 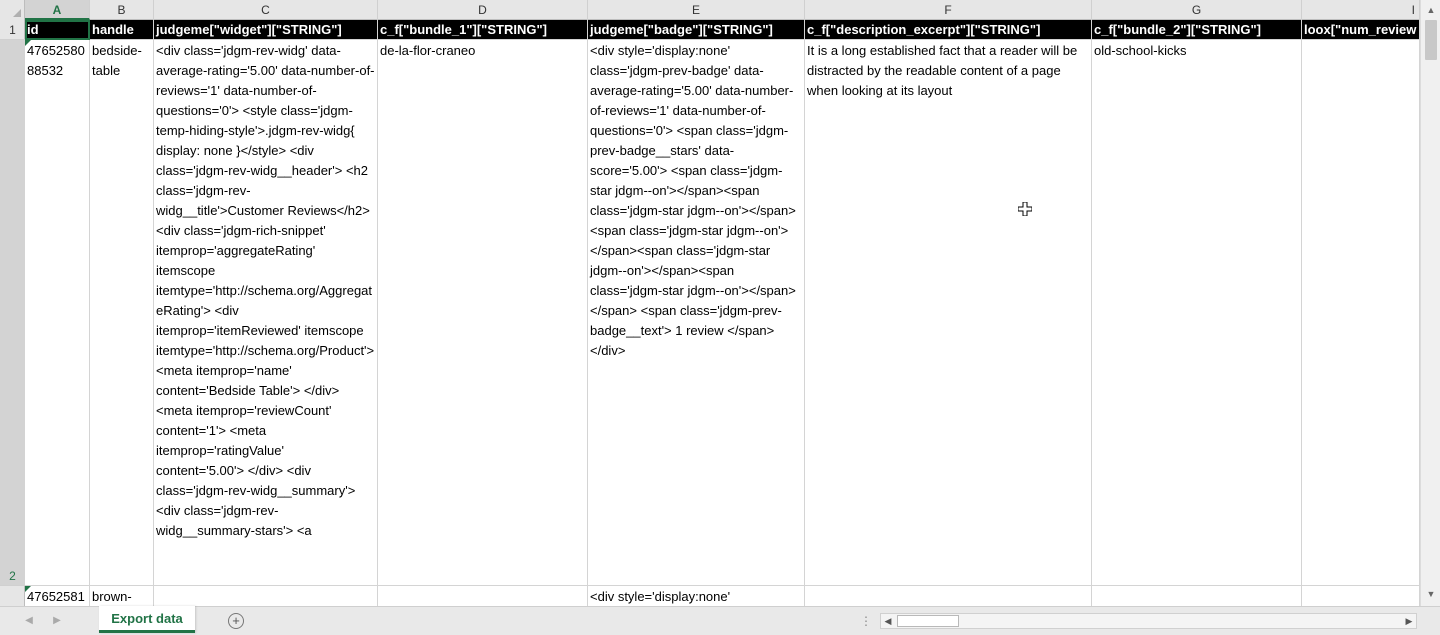 What do you see at coordinates (483, 313) in the screenshot?
I see `cell-bundle-1: de-la-flor-craneo` at bounding box center [483, 313].